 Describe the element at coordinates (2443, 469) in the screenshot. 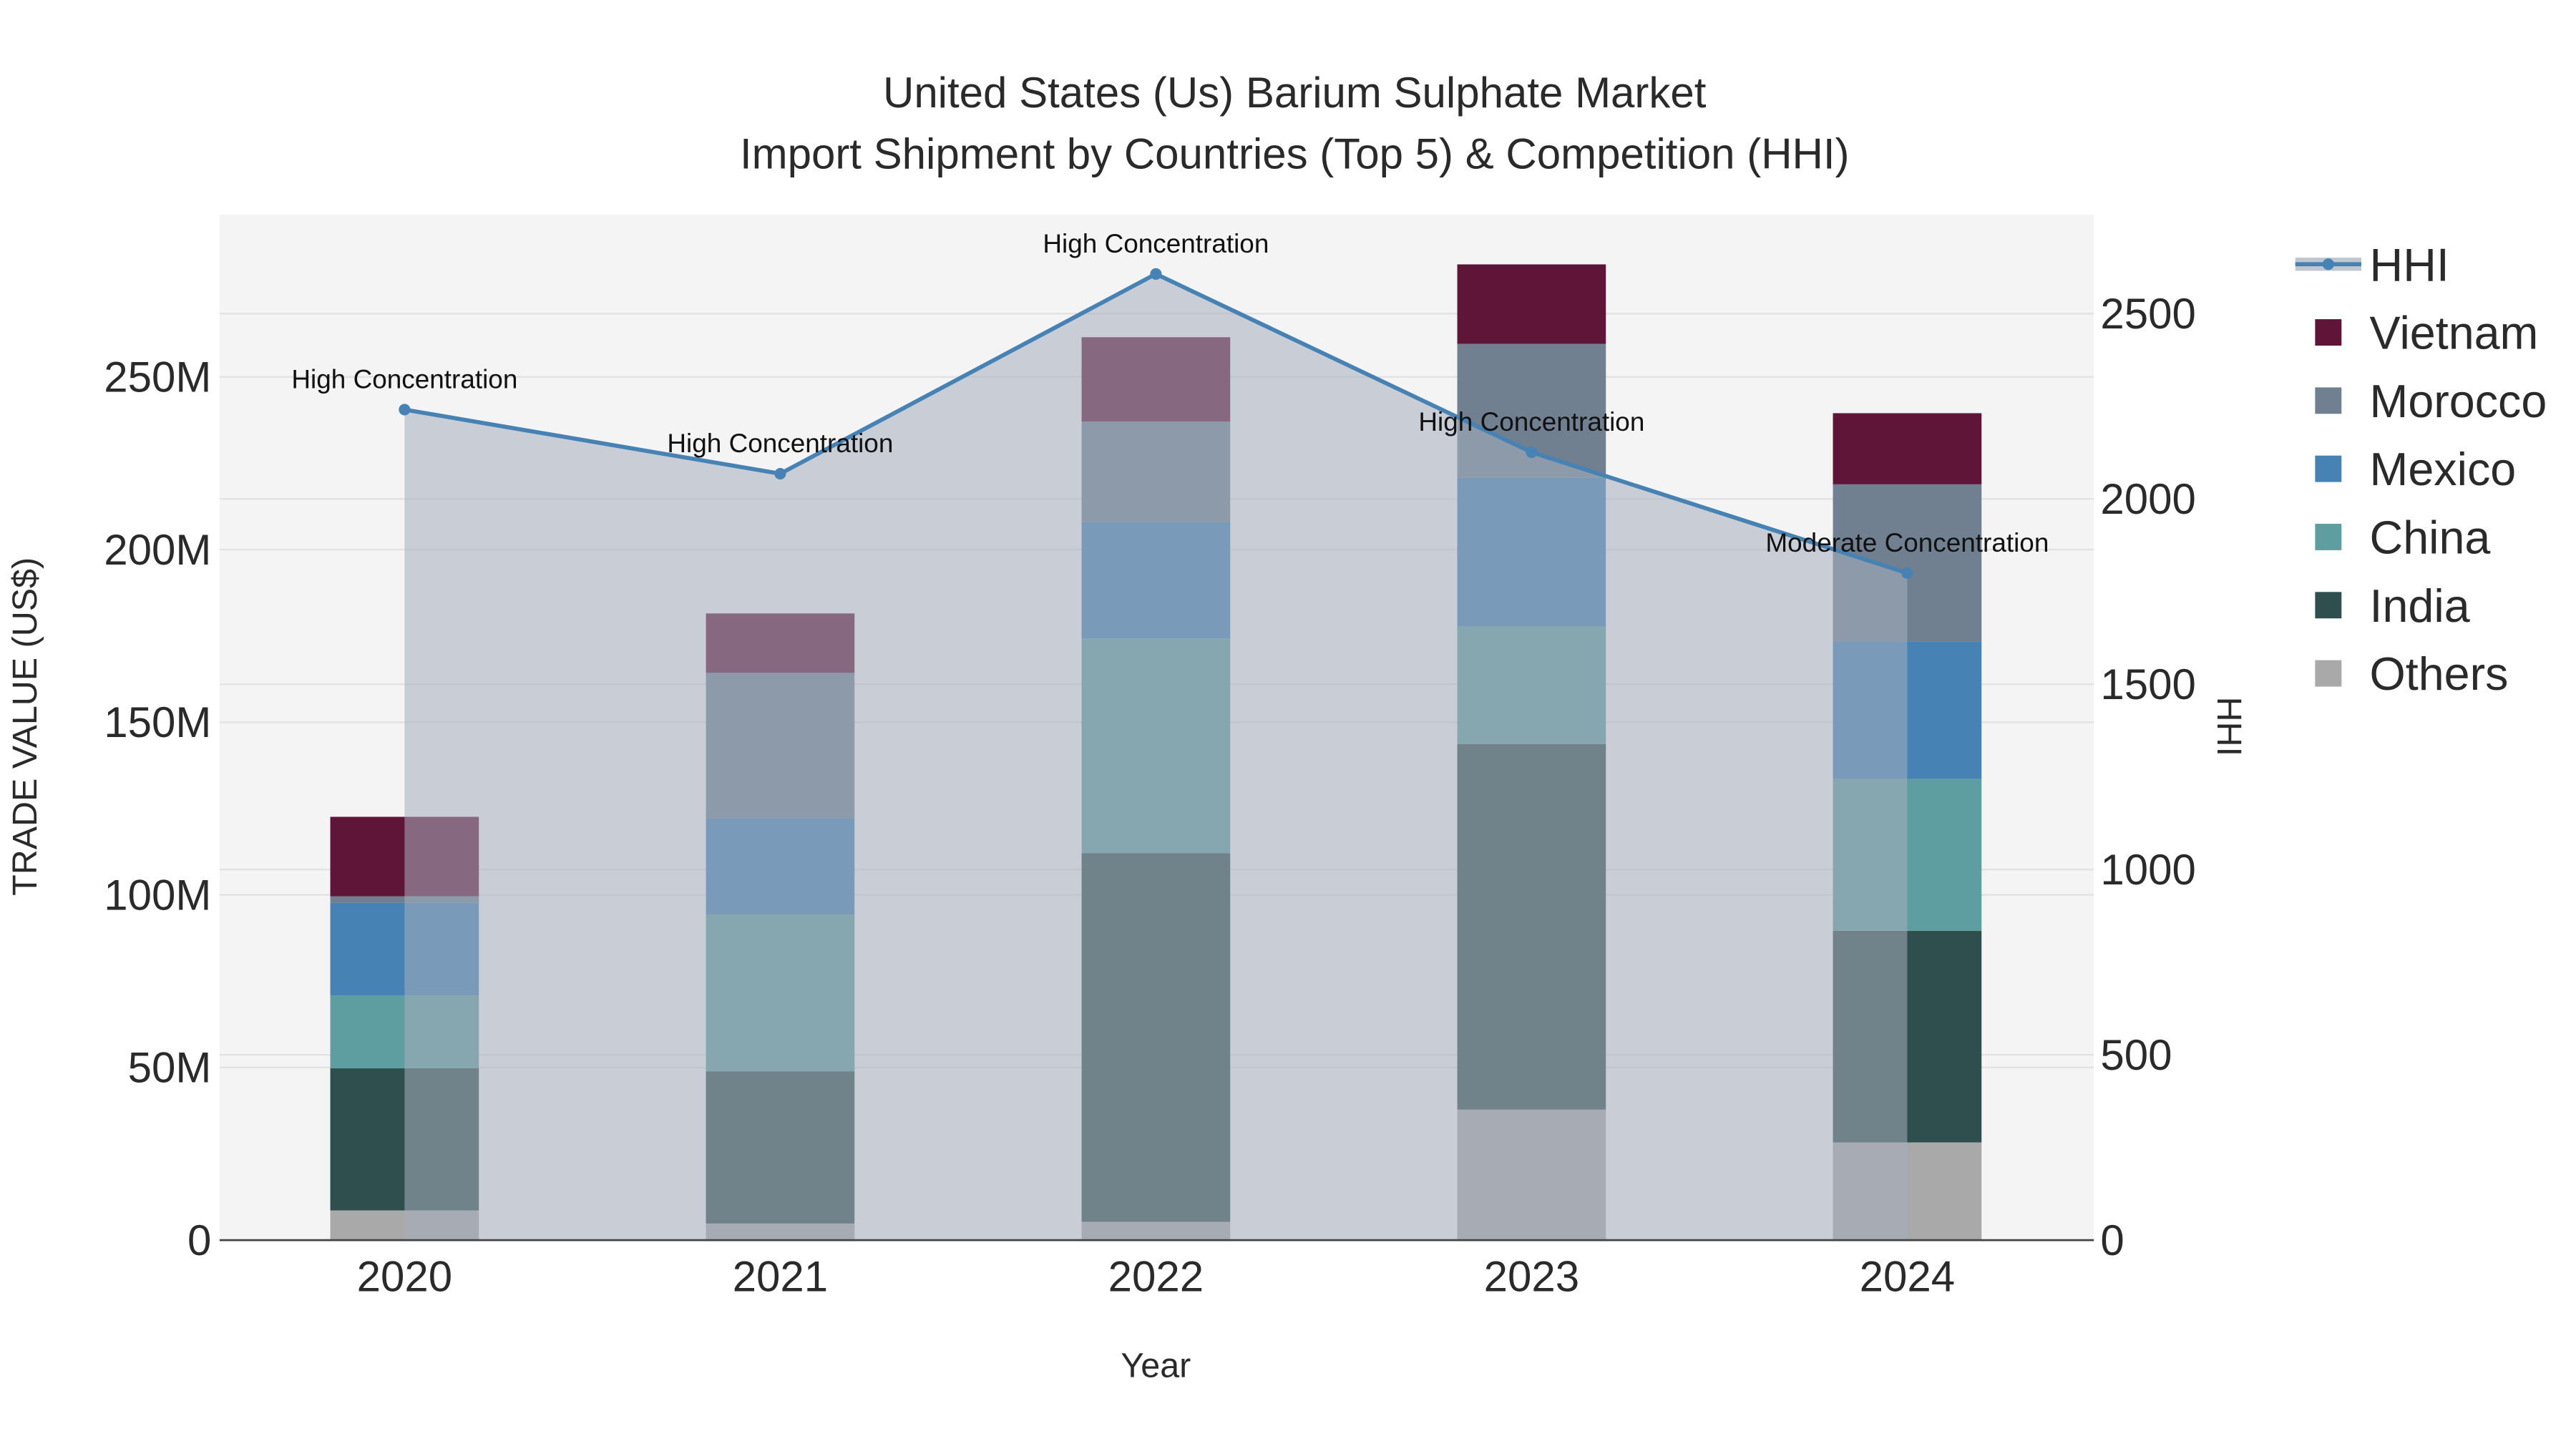

I see `legend-label-mexico: Mexico` at that location.